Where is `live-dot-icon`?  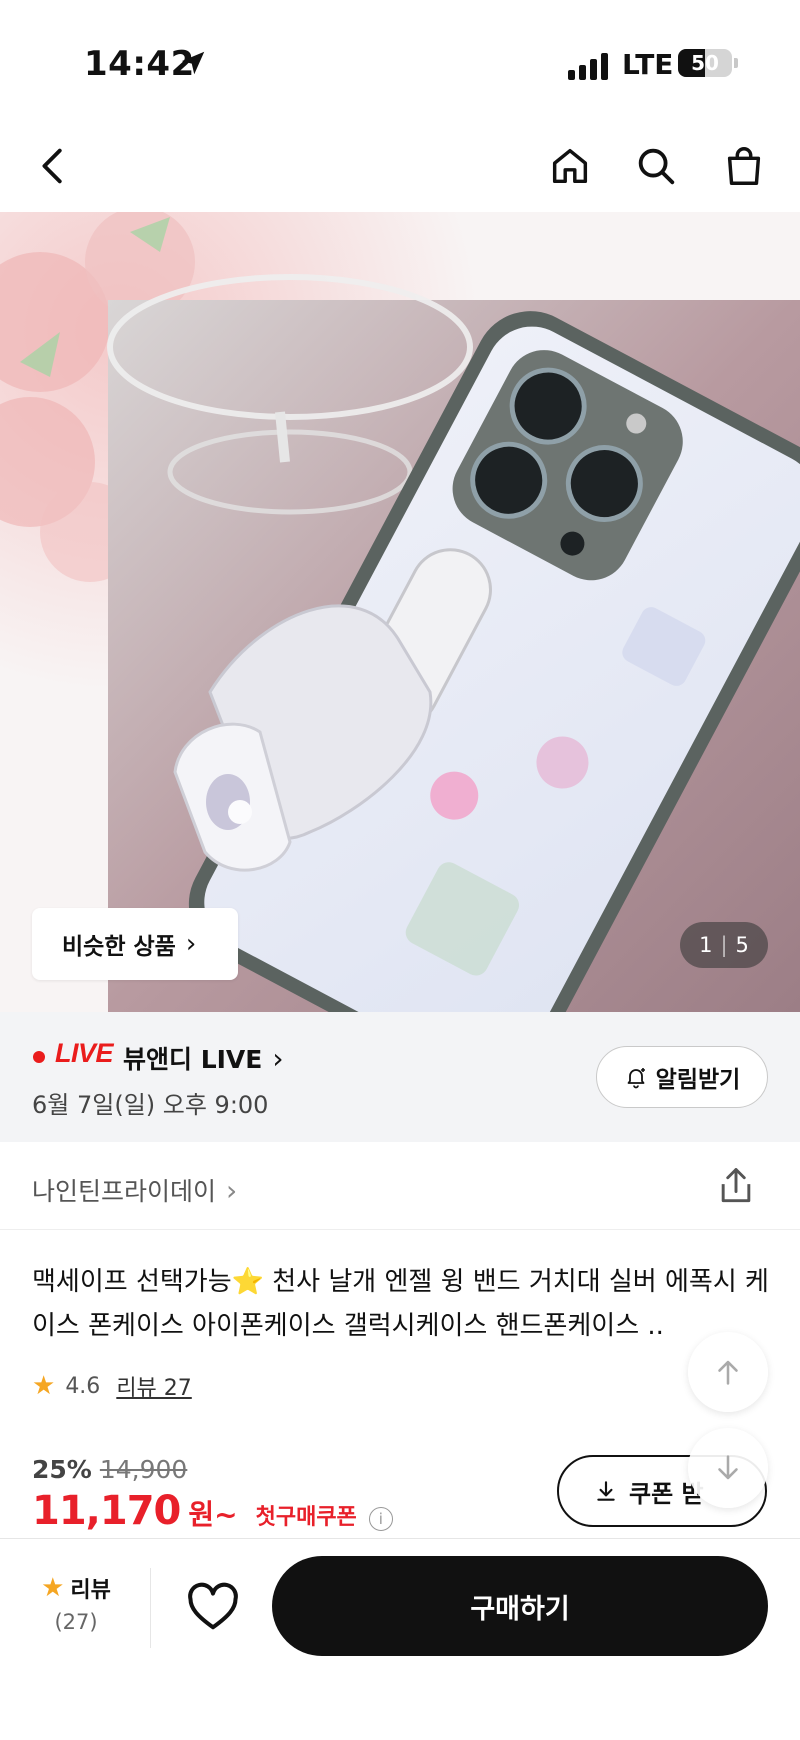
live-dot-icon is located at coordinates (39, 1057).